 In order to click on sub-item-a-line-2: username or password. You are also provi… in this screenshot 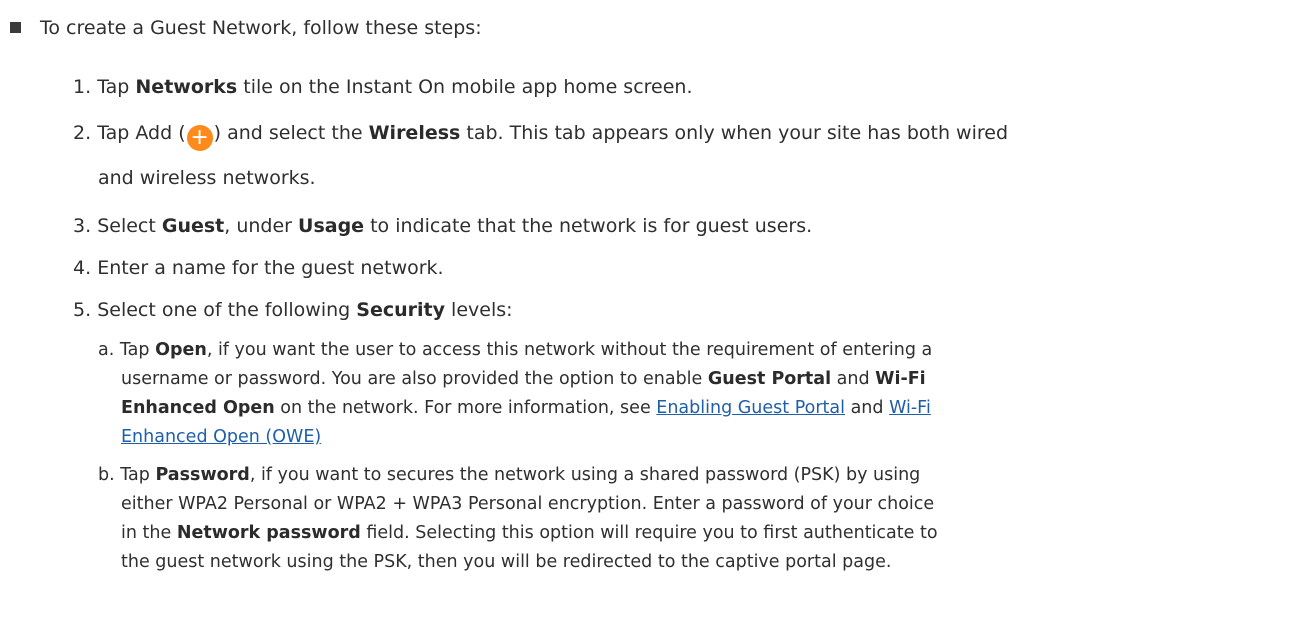, I will do `click(523, 379)`.